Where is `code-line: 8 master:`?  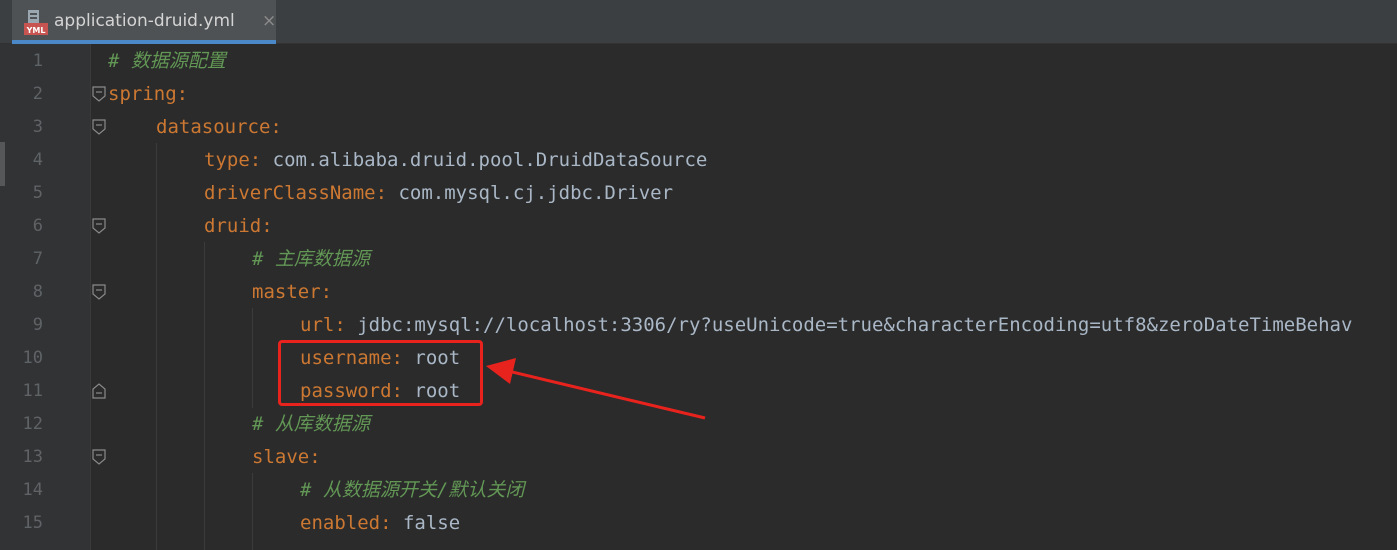 code-line: 8 master: is located at coordinates (698, 292).